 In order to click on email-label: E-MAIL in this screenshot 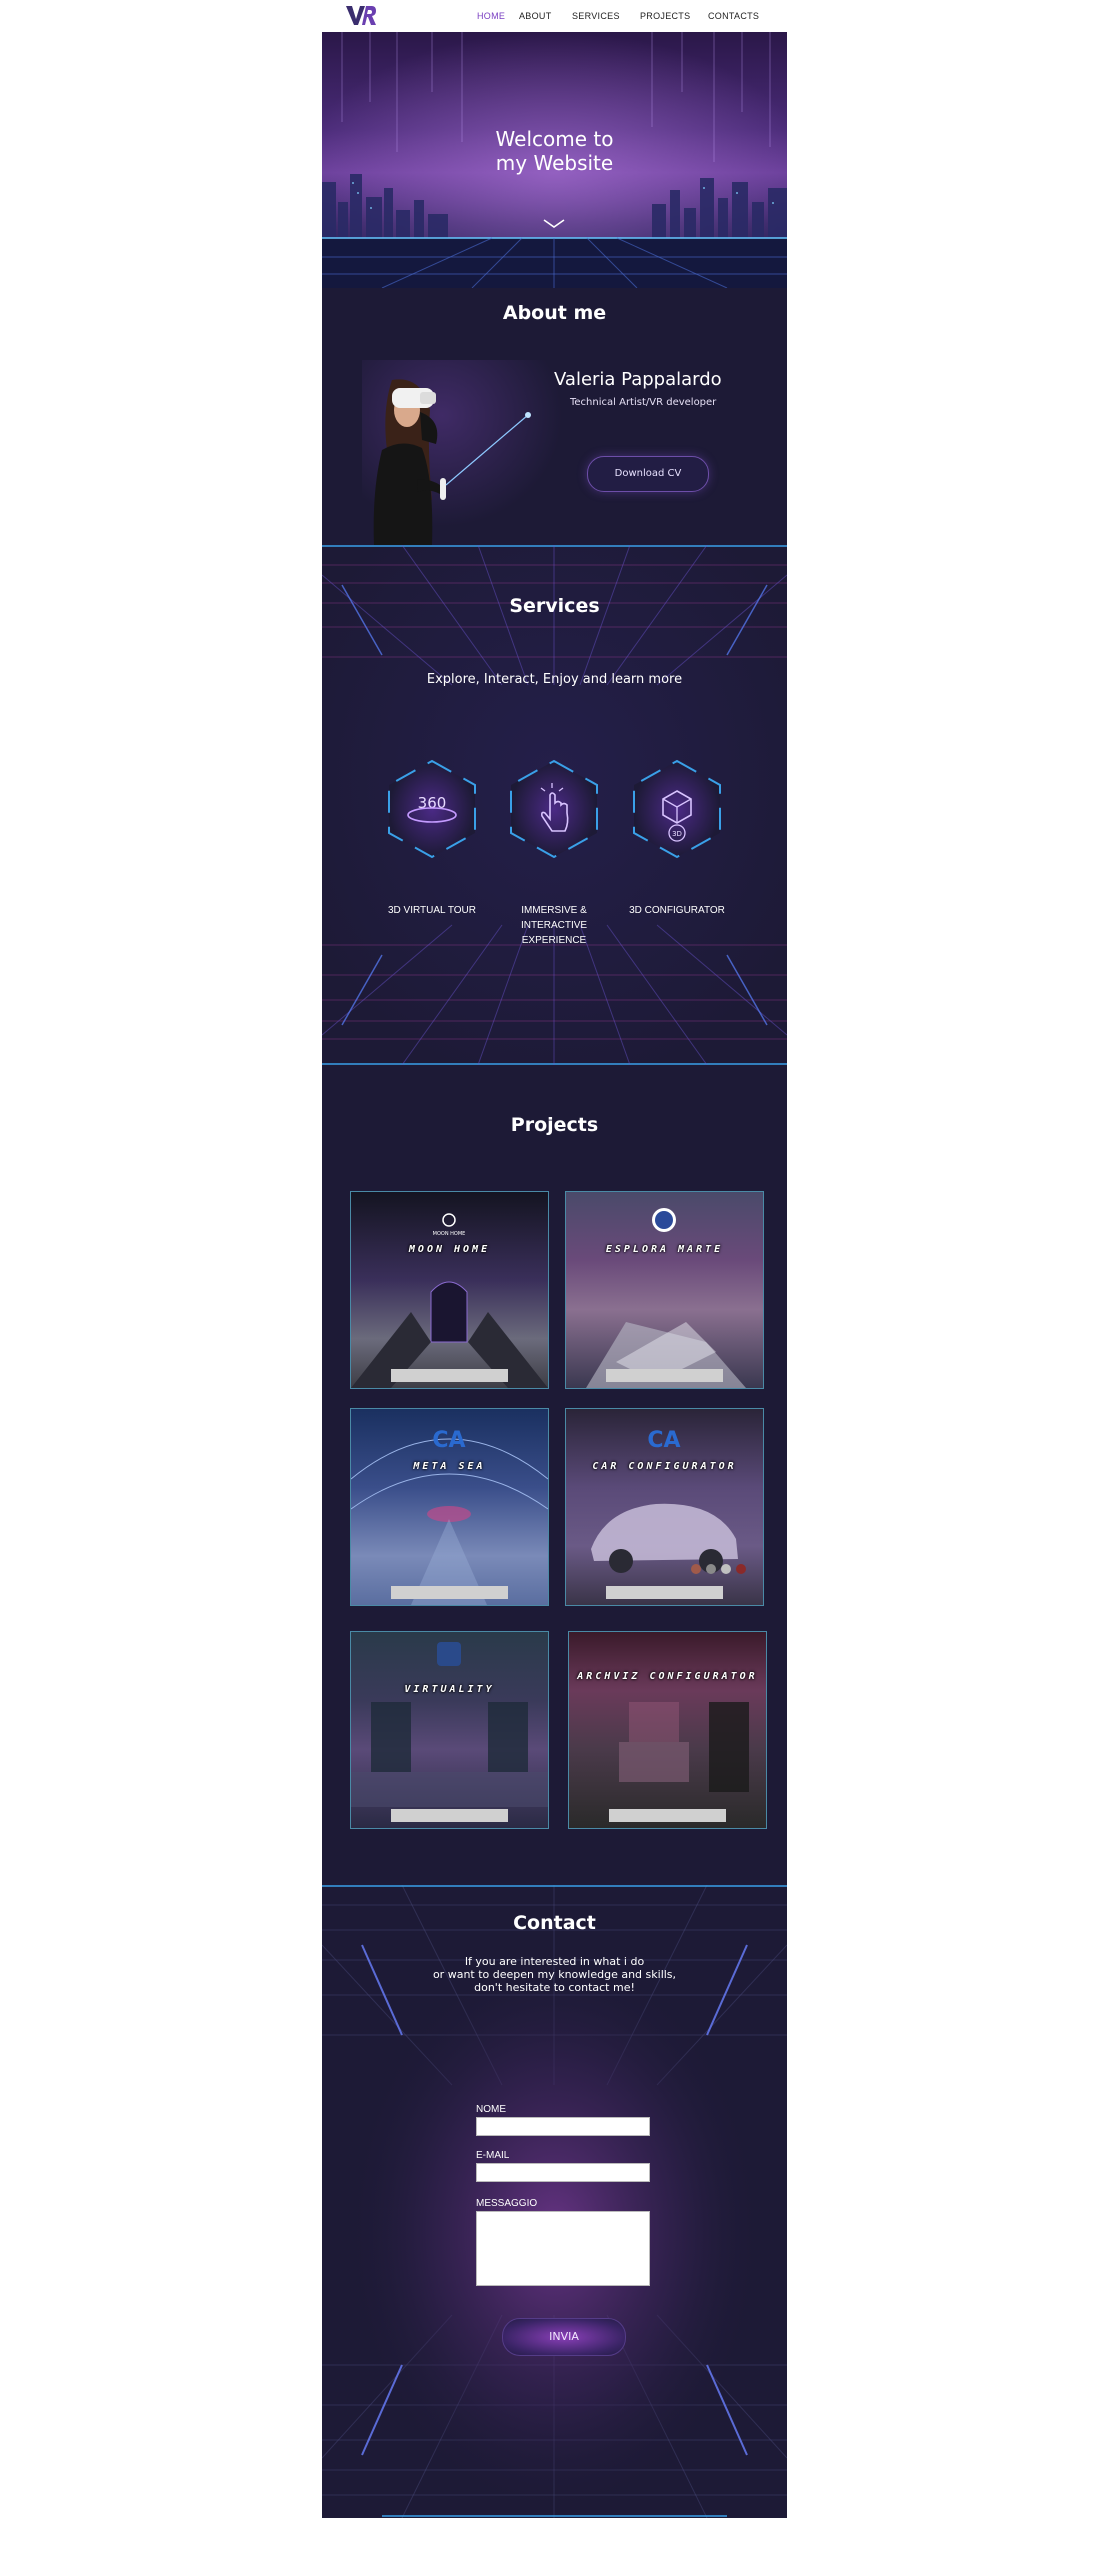, I will do `click(493, 2155)`.